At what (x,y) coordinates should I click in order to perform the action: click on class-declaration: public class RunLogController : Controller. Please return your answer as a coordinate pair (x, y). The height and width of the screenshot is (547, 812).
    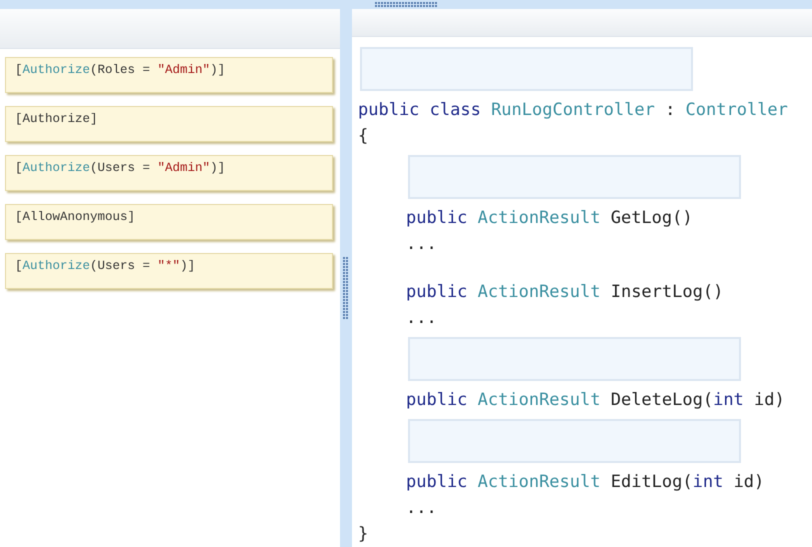
    Looking at the image, I should click on (573, 110).